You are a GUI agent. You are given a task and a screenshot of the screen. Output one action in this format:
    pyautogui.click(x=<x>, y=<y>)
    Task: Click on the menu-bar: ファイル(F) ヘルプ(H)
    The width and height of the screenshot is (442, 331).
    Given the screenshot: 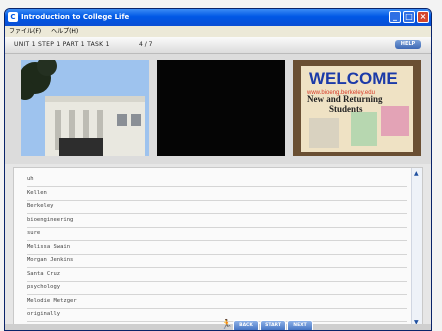 What is the action you would take?
    pyautogui.click(x=218, y=31)
    